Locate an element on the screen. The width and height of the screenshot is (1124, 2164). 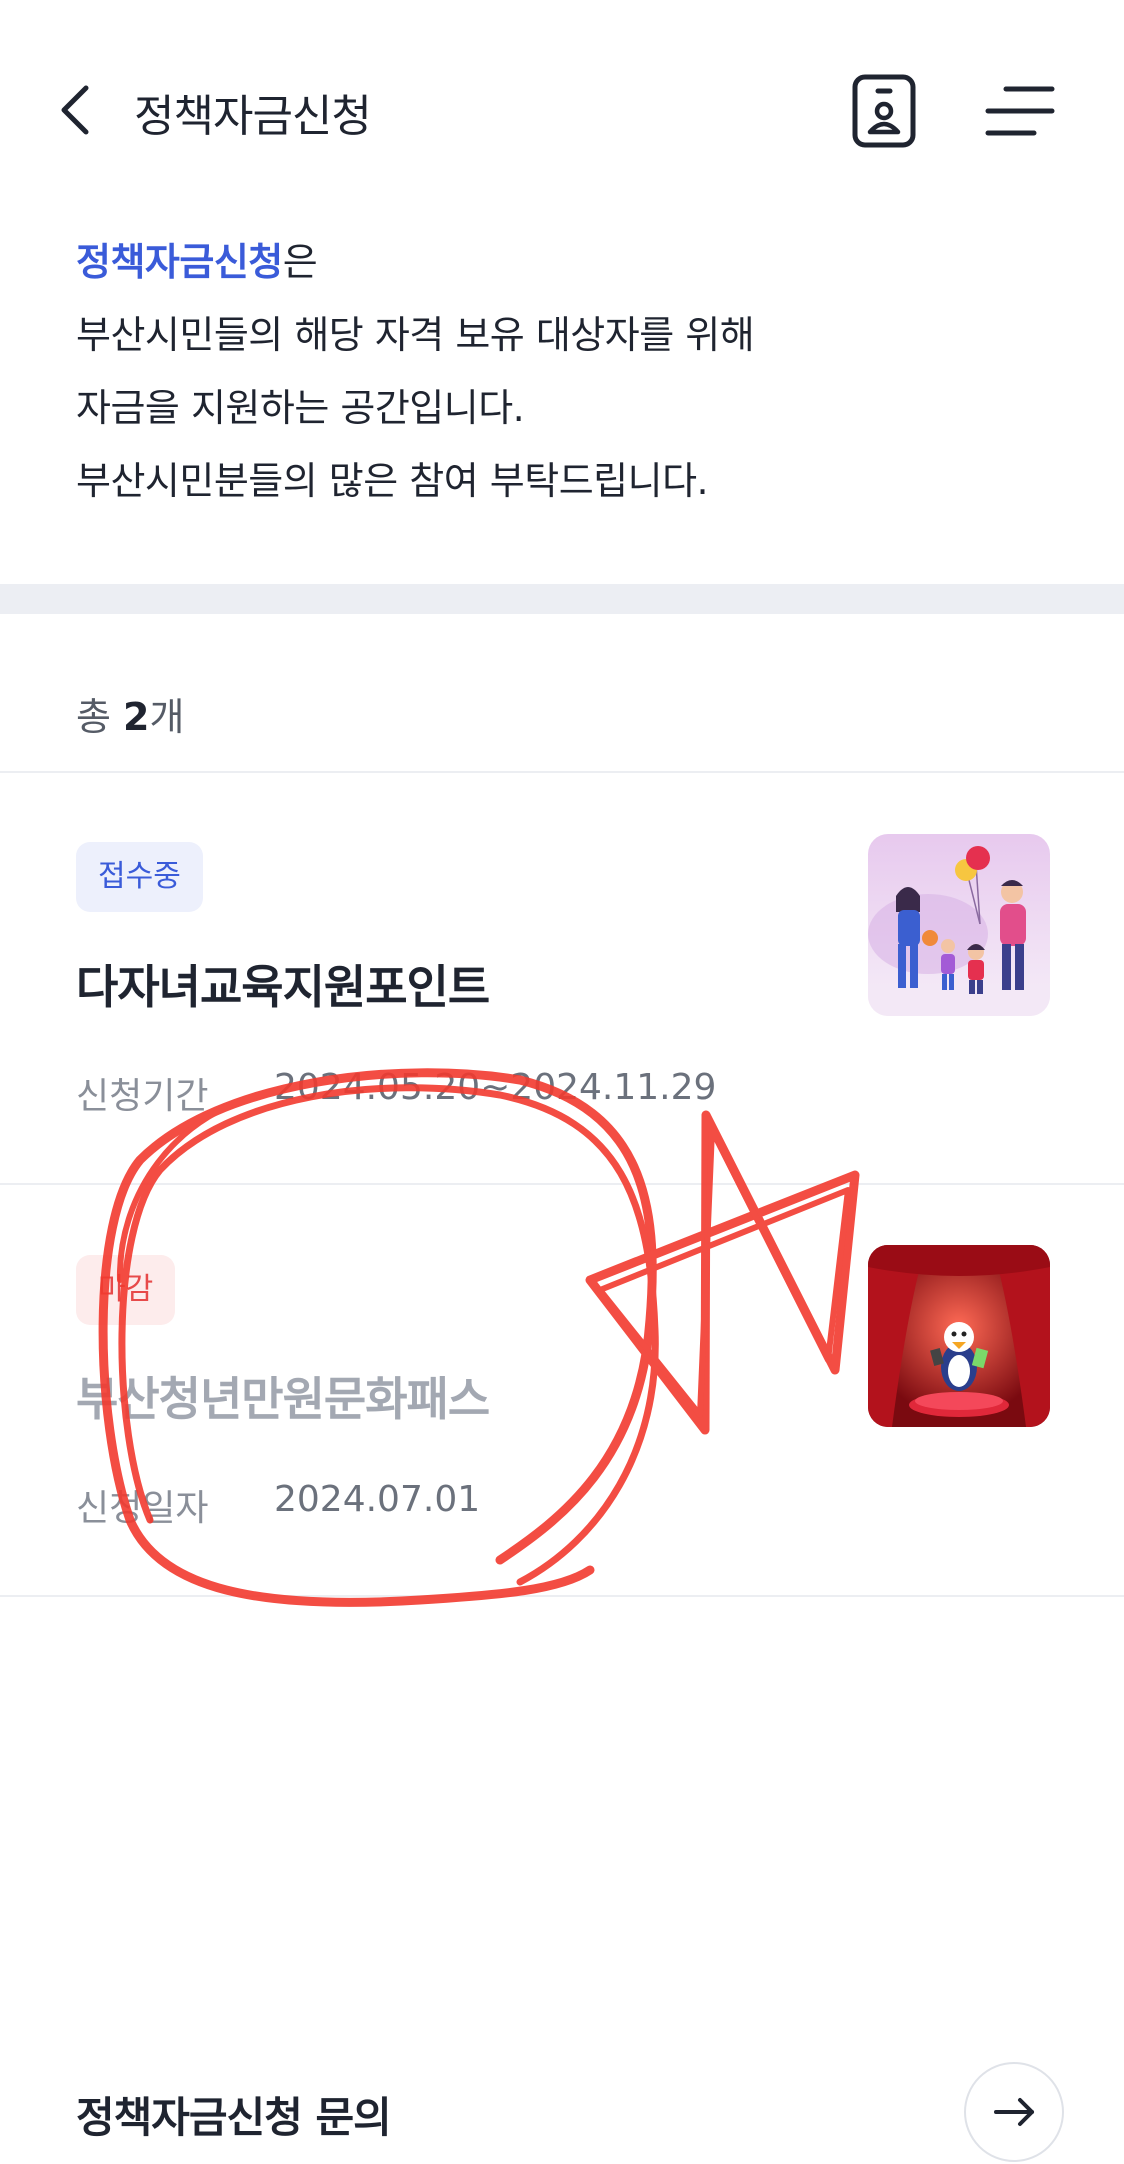
inquiry-arrow-button is located at coordinates (1014, 2112).